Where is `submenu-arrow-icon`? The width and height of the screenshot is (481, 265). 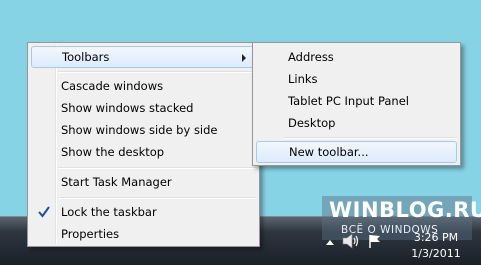
submenu-arrow-icon is located at coordinates (244, 58).